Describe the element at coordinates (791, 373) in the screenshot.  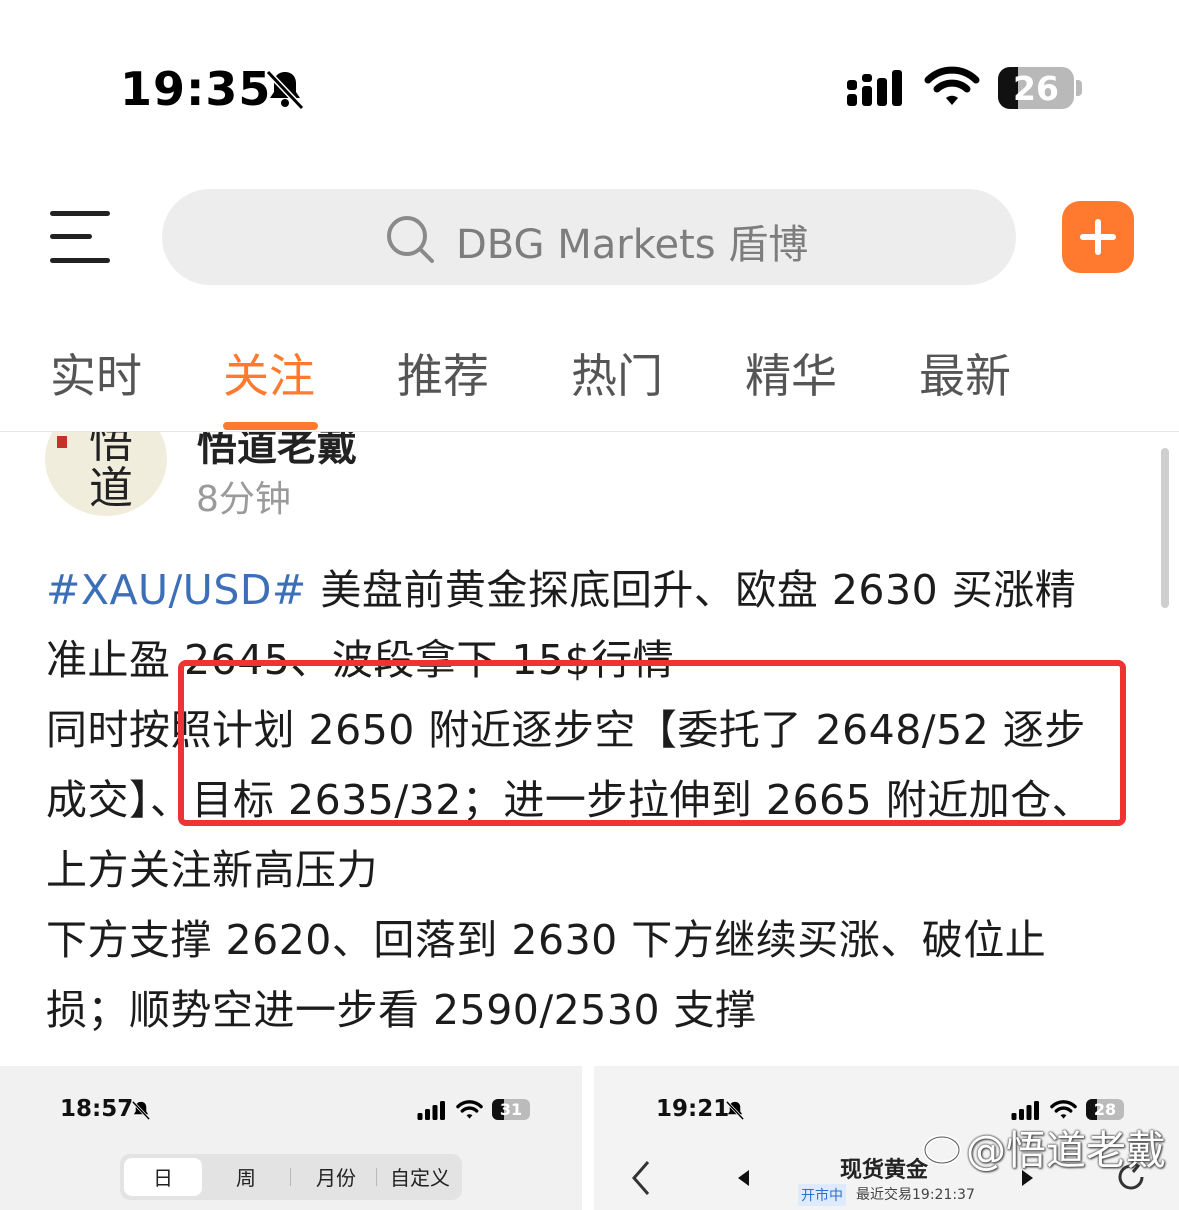
I see `tab-featured: 精华` at that location.